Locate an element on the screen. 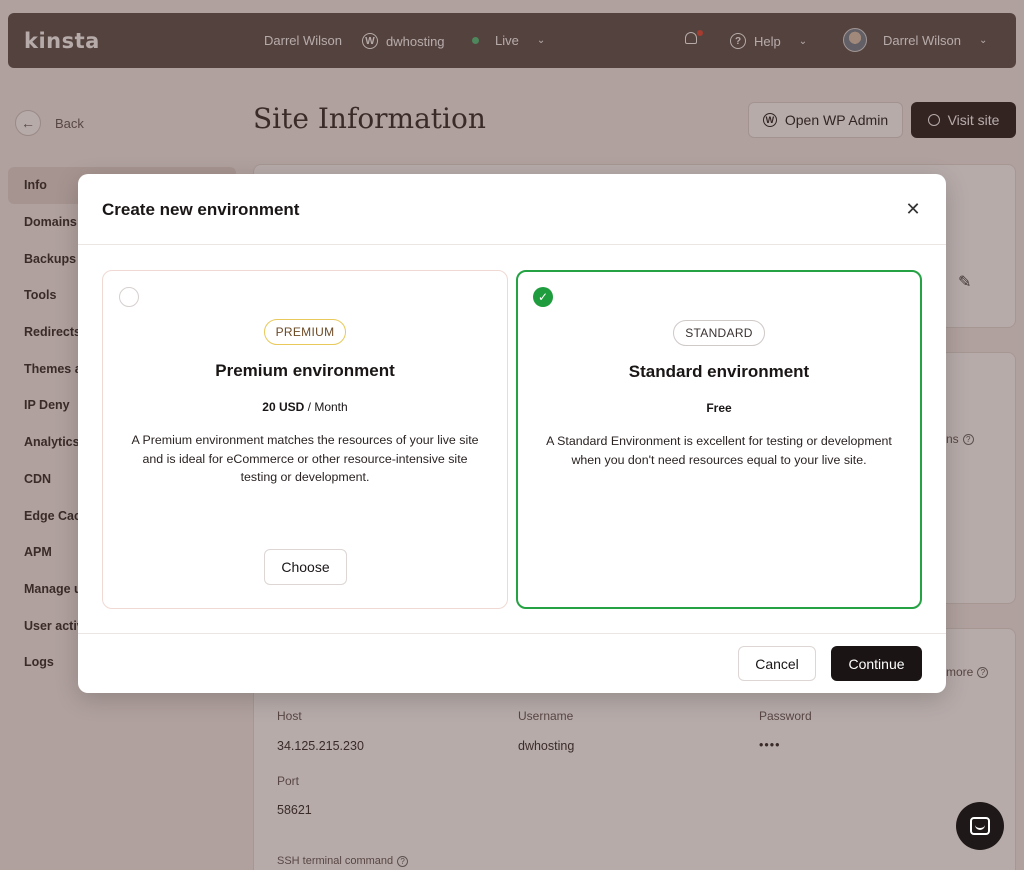  modal-title: Create new environment is located at coordinates (201, 209).